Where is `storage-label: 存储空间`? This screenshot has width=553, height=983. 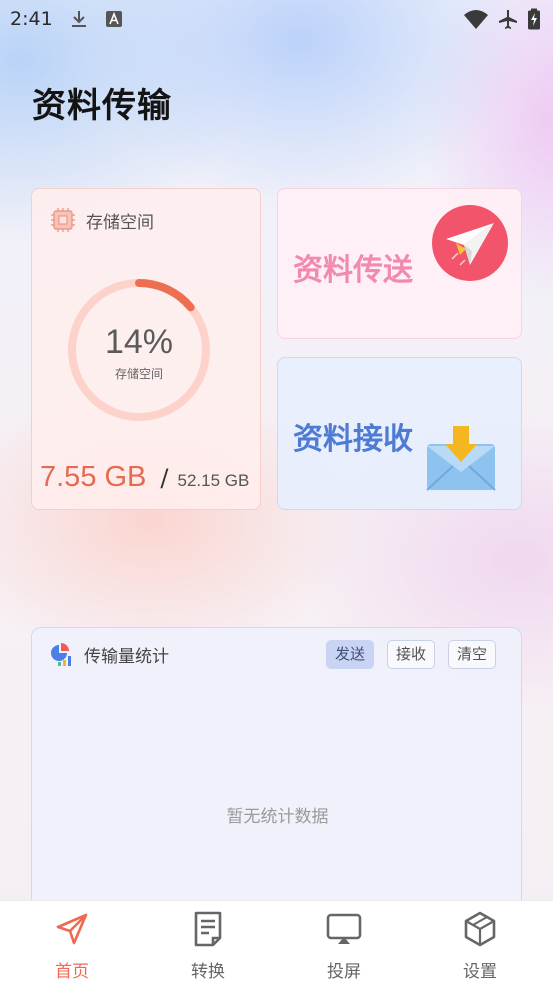 storage-label: 存储空间 is located at coordinates (120, 222).